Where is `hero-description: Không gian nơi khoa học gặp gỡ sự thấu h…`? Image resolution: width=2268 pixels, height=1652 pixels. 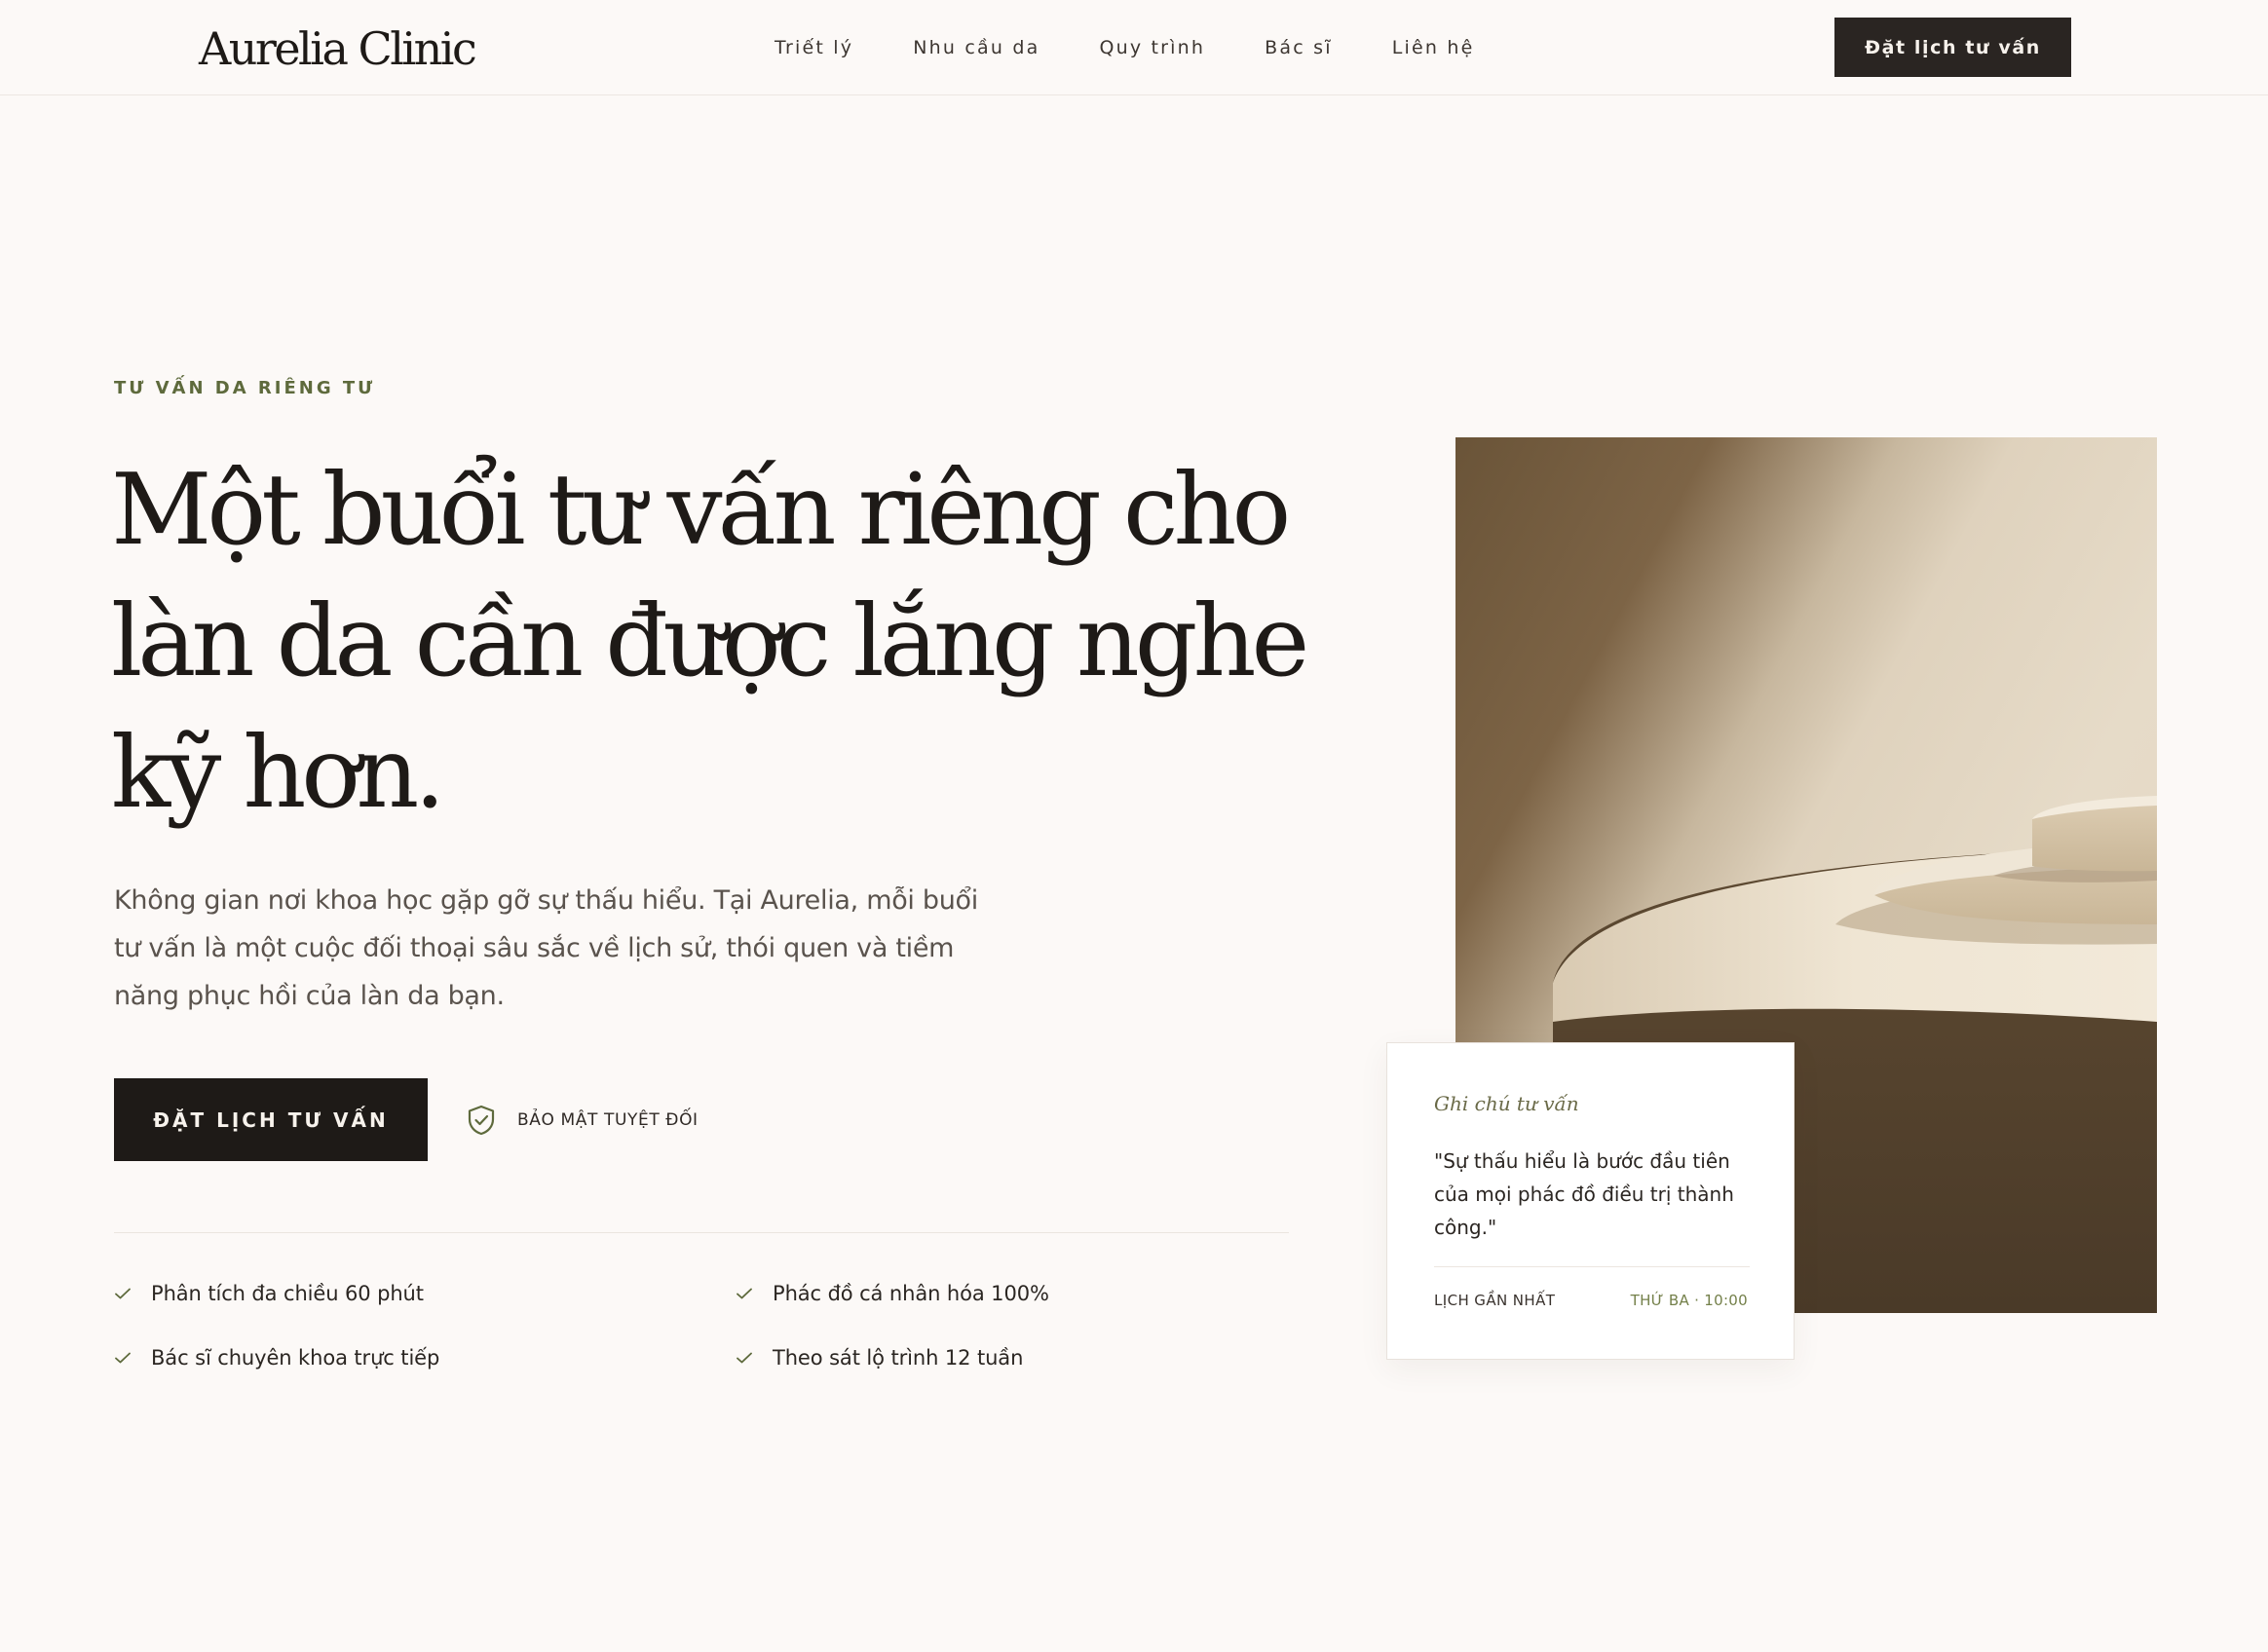 hero-description: Không gian nơi khoa học gặp gỡ sự thấu h… is located at coordinates (546, 948).